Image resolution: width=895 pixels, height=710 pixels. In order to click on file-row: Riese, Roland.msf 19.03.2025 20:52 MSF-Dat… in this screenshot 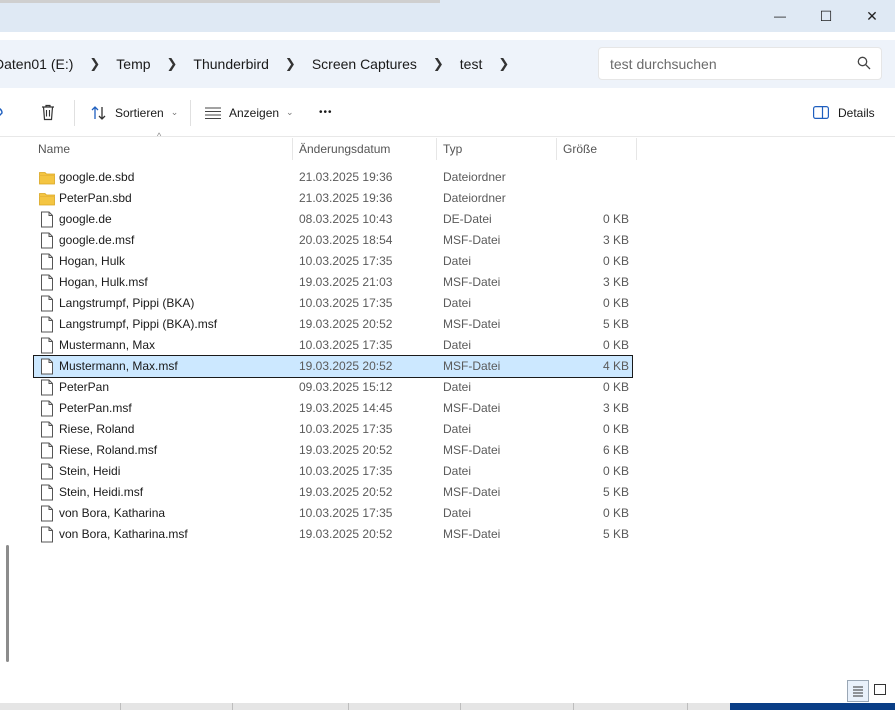, I will do `click(333, 450)`.